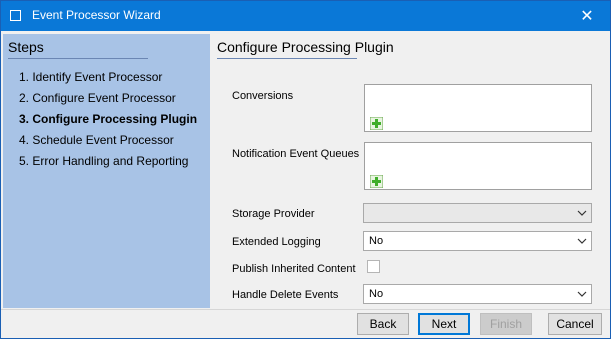 The height and width of the screenshot is (339, 611). Describe the element at coordinates (506, 324) in the screenshot. I see `finish-button: Finish` at that location.